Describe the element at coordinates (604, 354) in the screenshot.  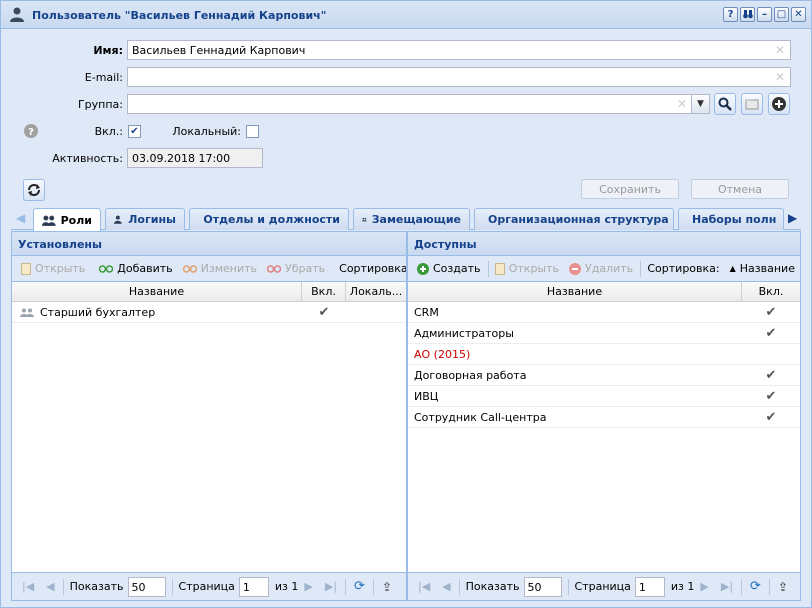
I see `table-row: АО (2015)` at that location.